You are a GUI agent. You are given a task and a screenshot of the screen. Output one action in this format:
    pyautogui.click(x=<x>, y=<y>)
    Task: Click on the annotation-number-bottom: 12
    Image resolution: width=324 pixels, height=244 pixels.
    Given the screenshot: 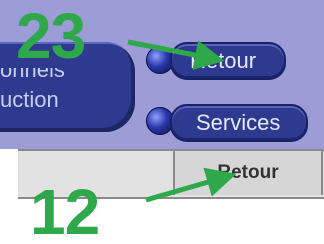 What is the action you would take?
    pyautogui.click(x=65, y=210)
    